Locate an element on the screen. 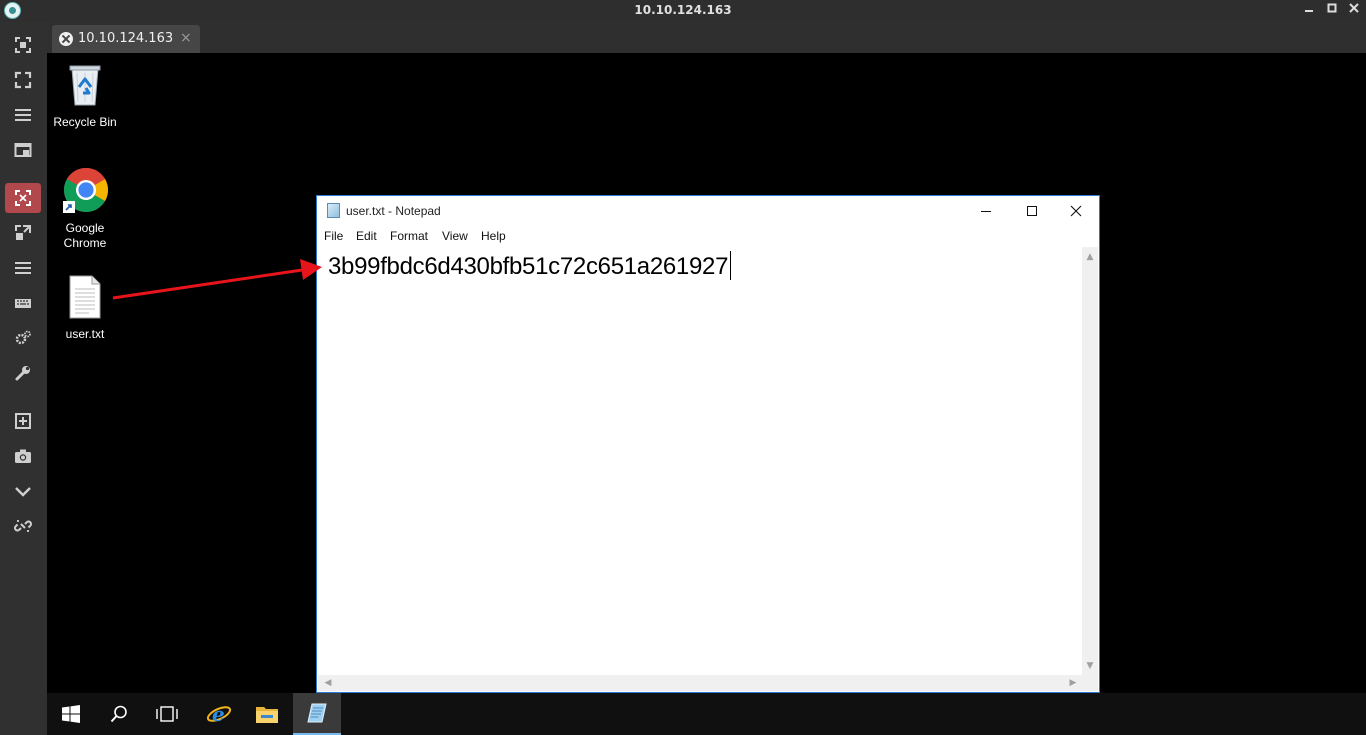 The height and width of the screenshot is (735, 1366). notepad-minimize-button is located at coordinates (986, 211).